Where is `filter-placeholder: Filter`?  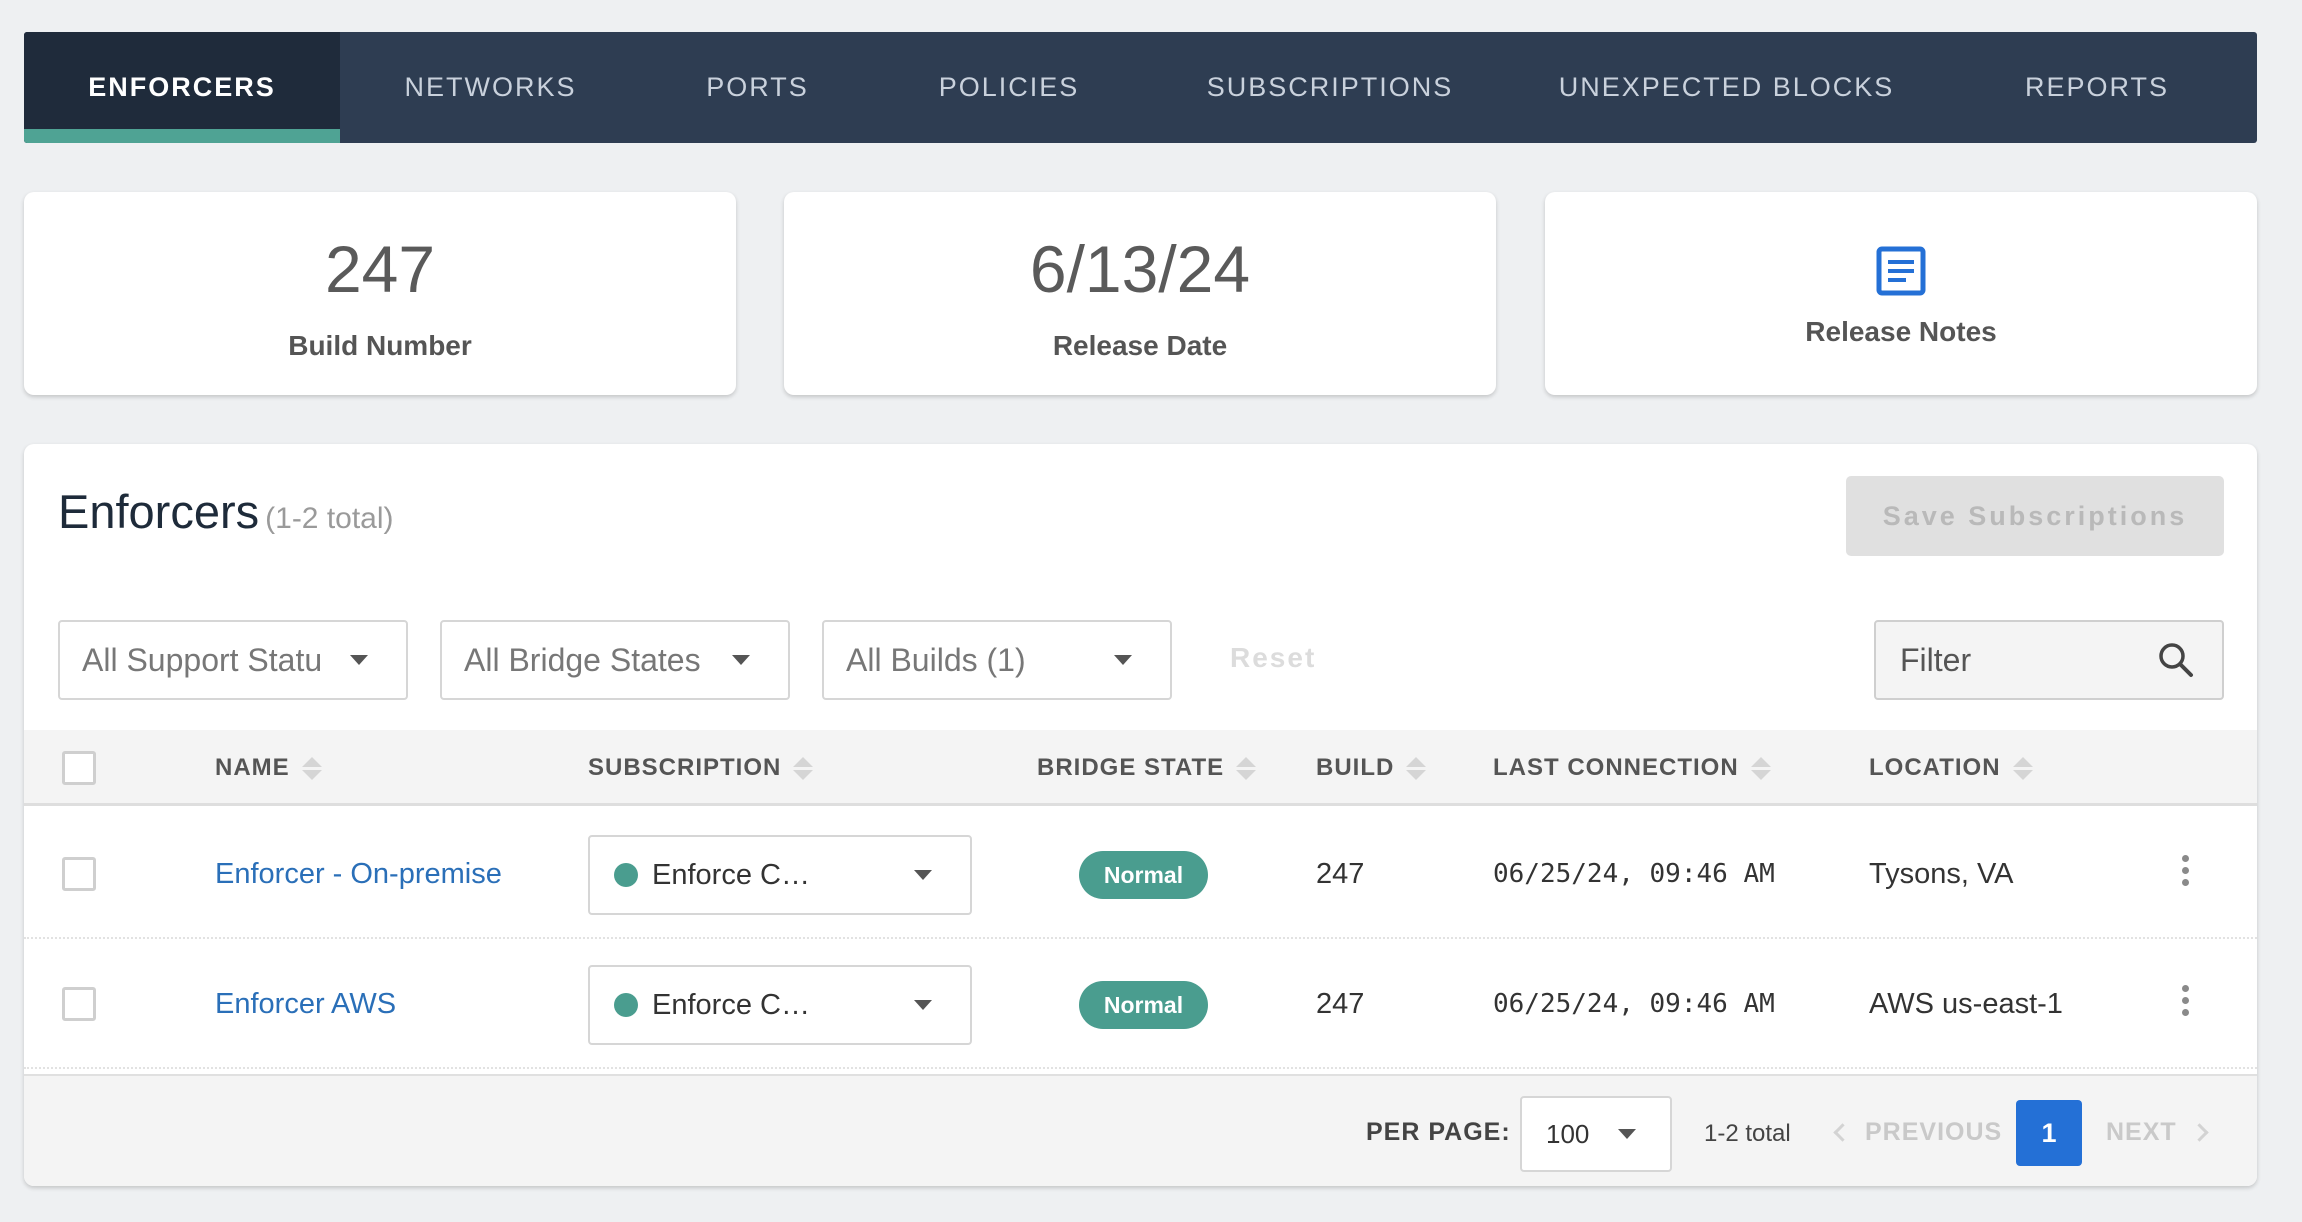 filter-placeholder: Filter is located at coordinates (1936, 659).